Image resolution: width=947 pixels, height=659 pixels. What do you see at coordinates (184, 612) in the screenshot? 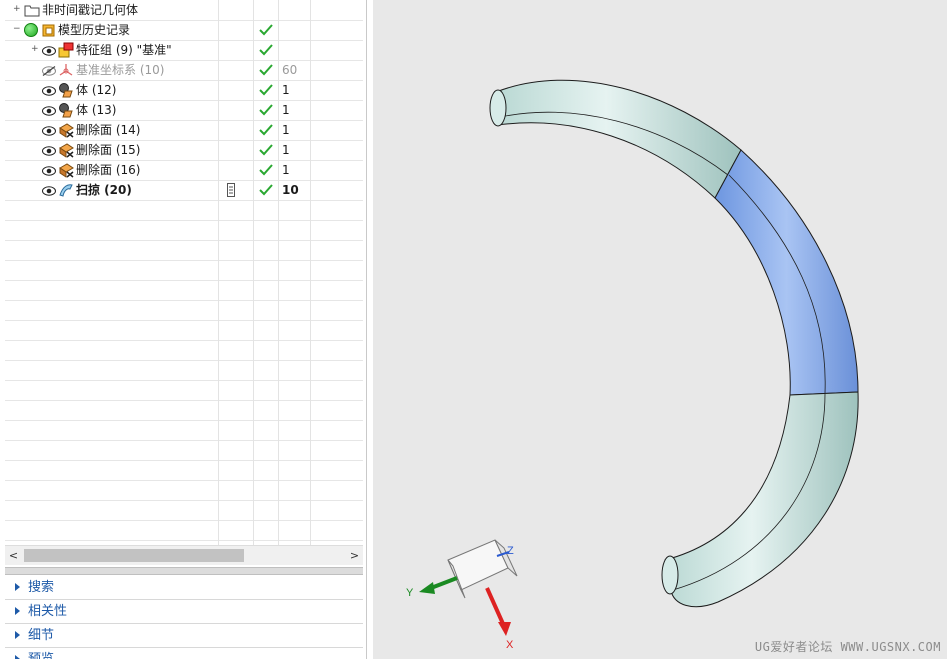
I see `section-dependencies: 相关性` at bounding box center [184, 612].